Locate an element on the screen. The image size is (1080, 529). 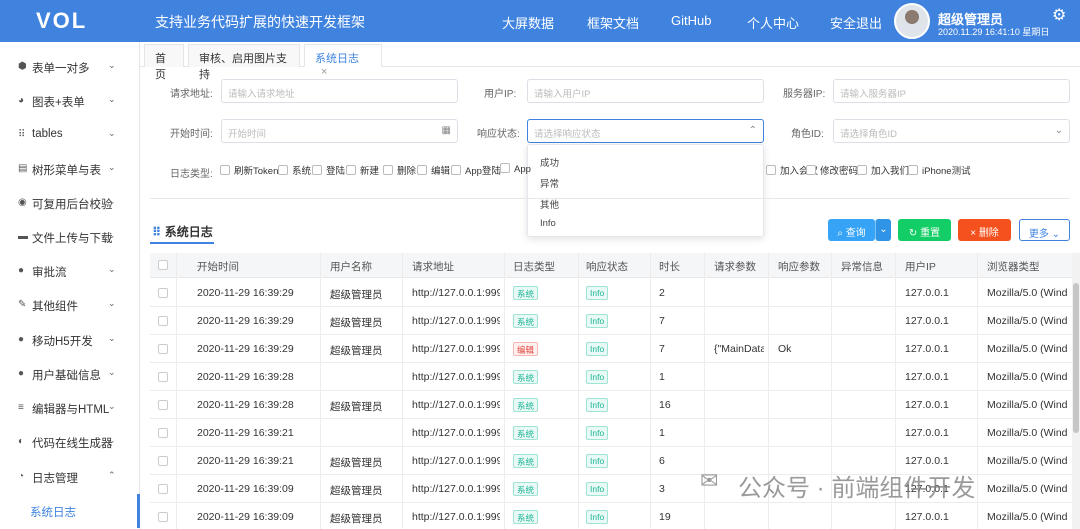
column-header: 浏览器类型 is located at coordinates (1013, 266).